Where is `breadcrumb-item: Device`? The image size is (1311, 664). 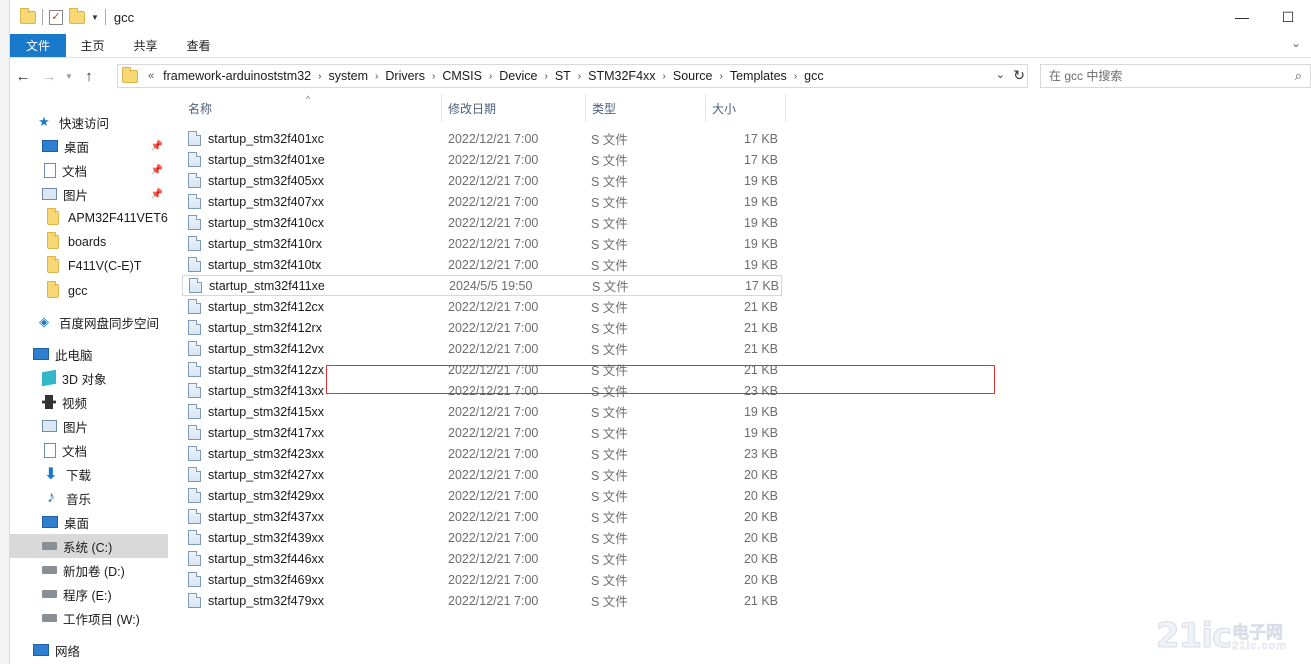 breadcrumb-item: Device is located at coordinates (518, 76).